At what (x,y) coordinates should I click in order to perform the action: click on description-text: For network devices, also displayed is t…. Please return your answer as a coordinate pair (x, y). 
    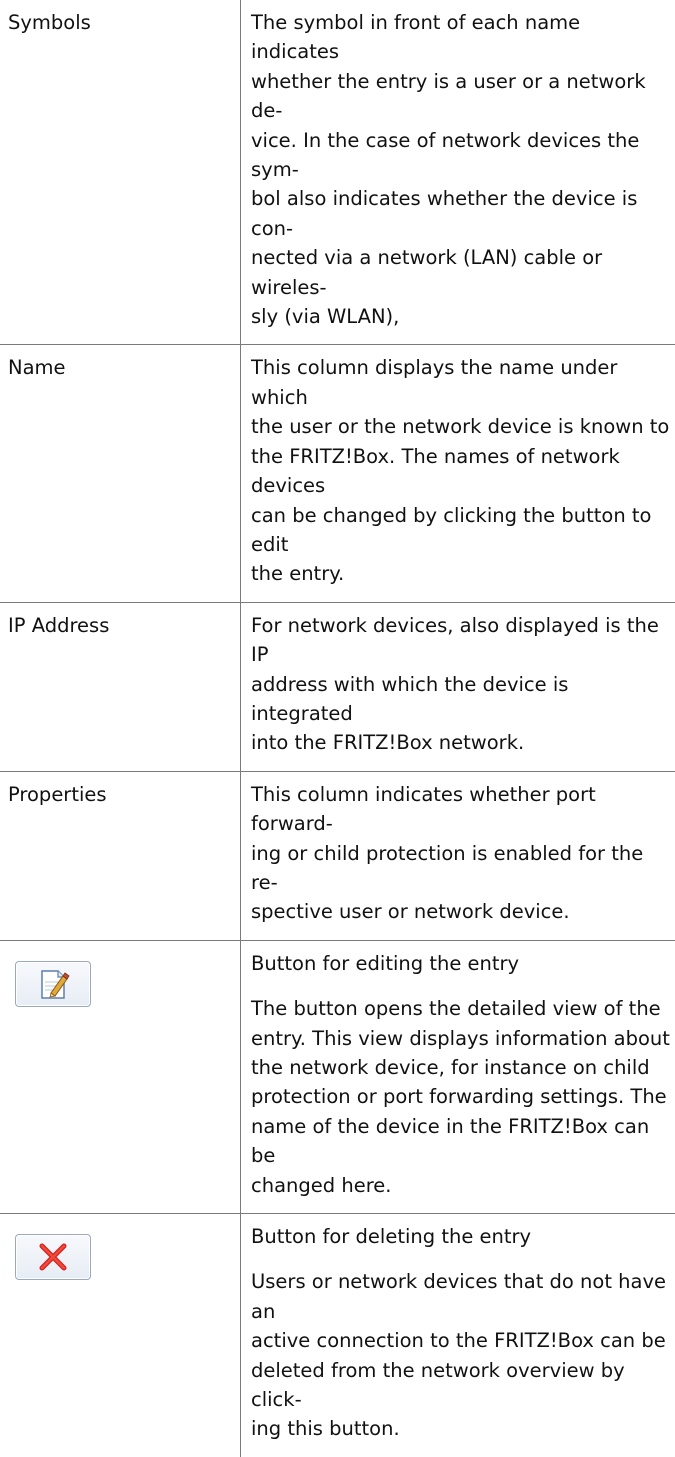
    Looking at the image, I should click on (461, 684).